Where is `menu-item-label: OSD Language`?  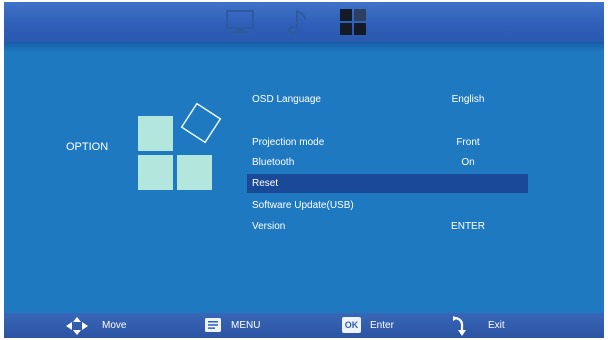 menu-item-label: OSD Language is located at coordinates (286, 99).